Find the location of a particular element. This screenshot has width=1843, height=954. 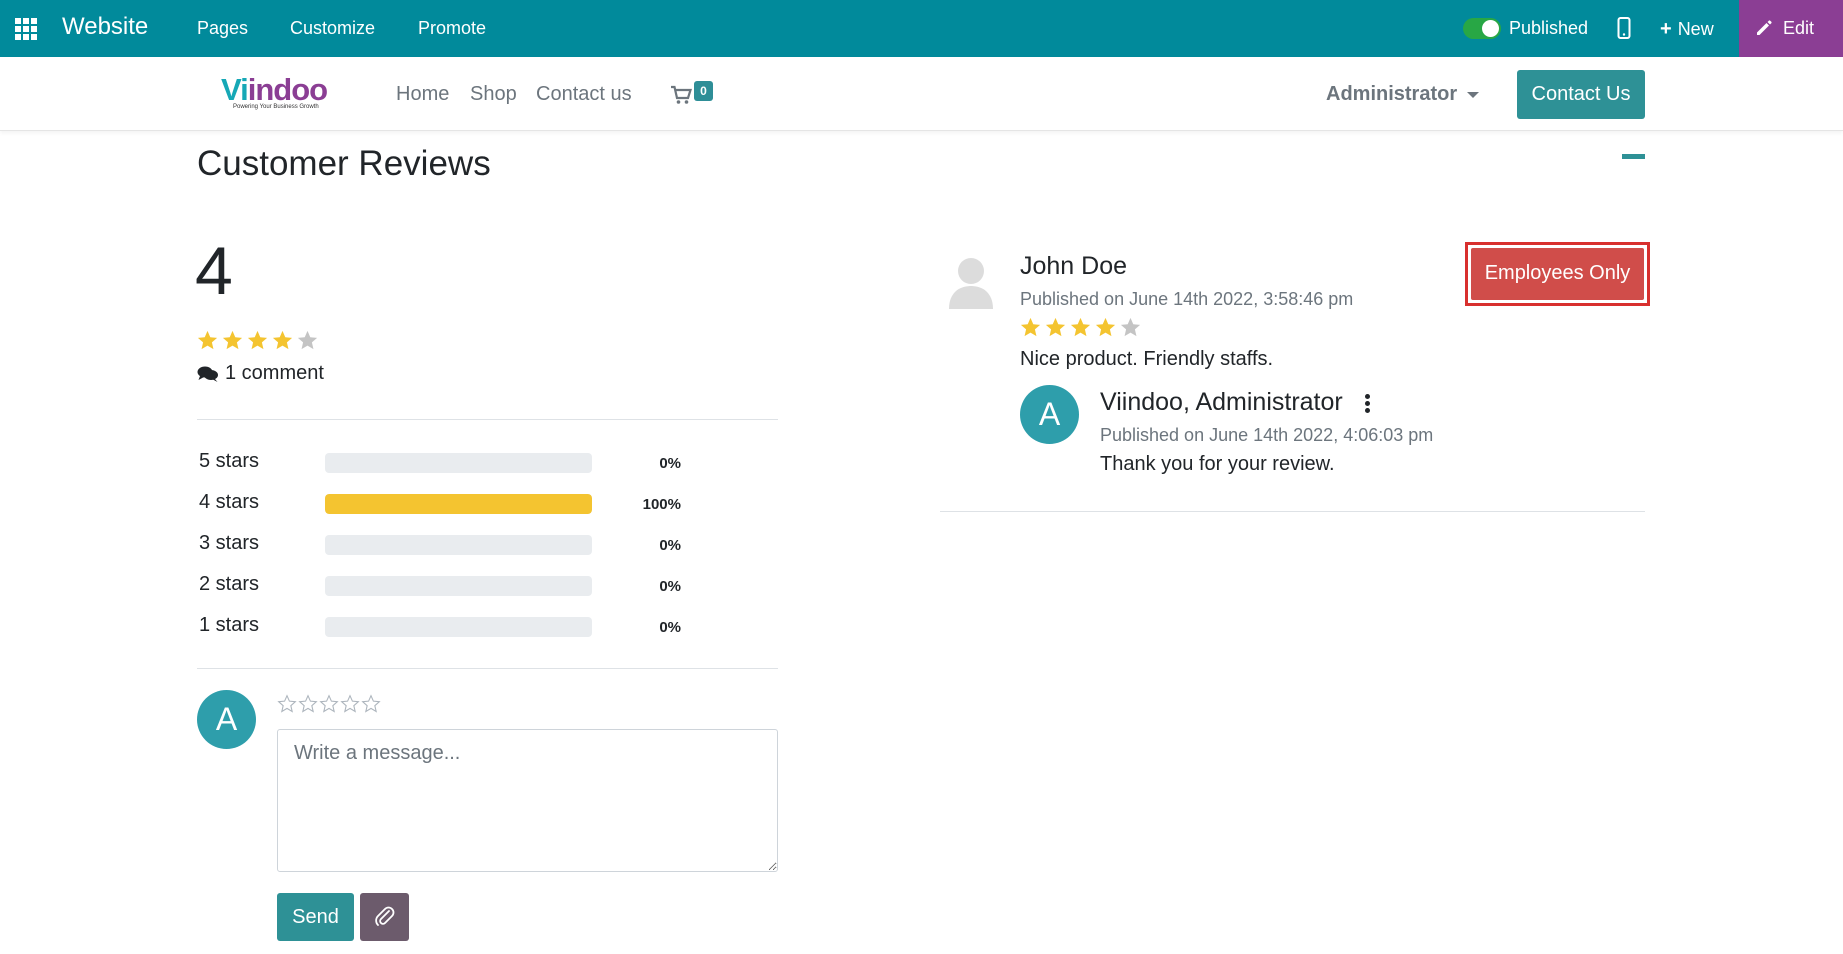

nav-shop: Shop is located at coordinates (493, 94).